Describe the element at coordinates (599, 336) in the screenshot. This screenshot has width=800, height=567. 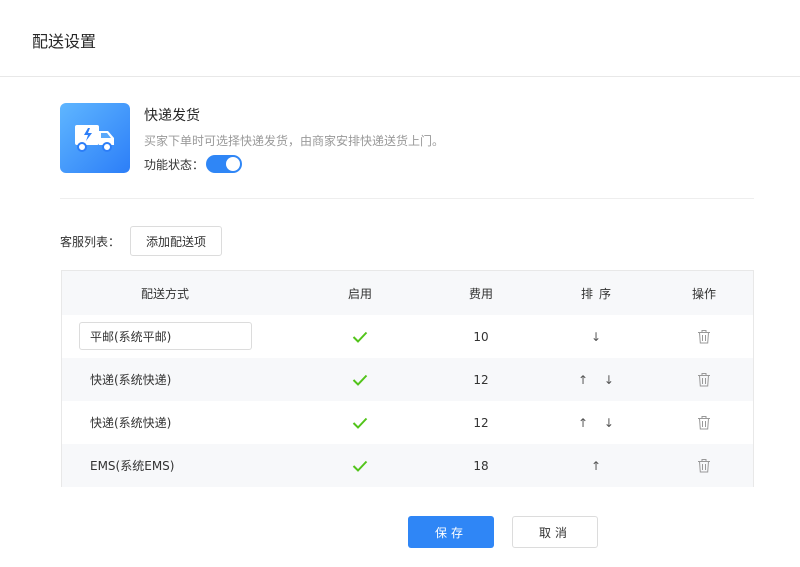
I see `sort-arrows: ↓` at that location.